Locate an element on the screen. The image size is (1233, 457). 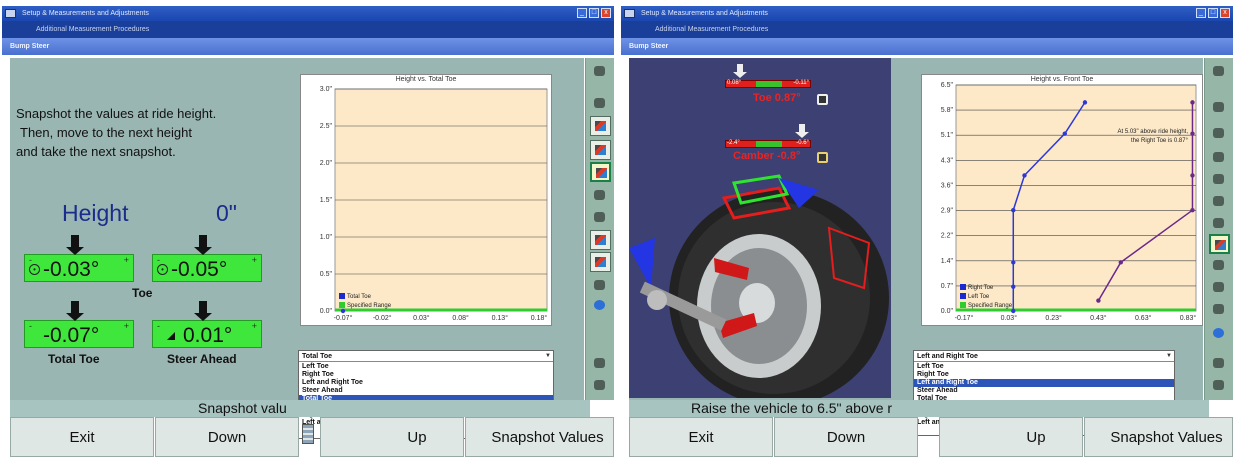
list-scroll-icon is located at coordinates (308, 434).